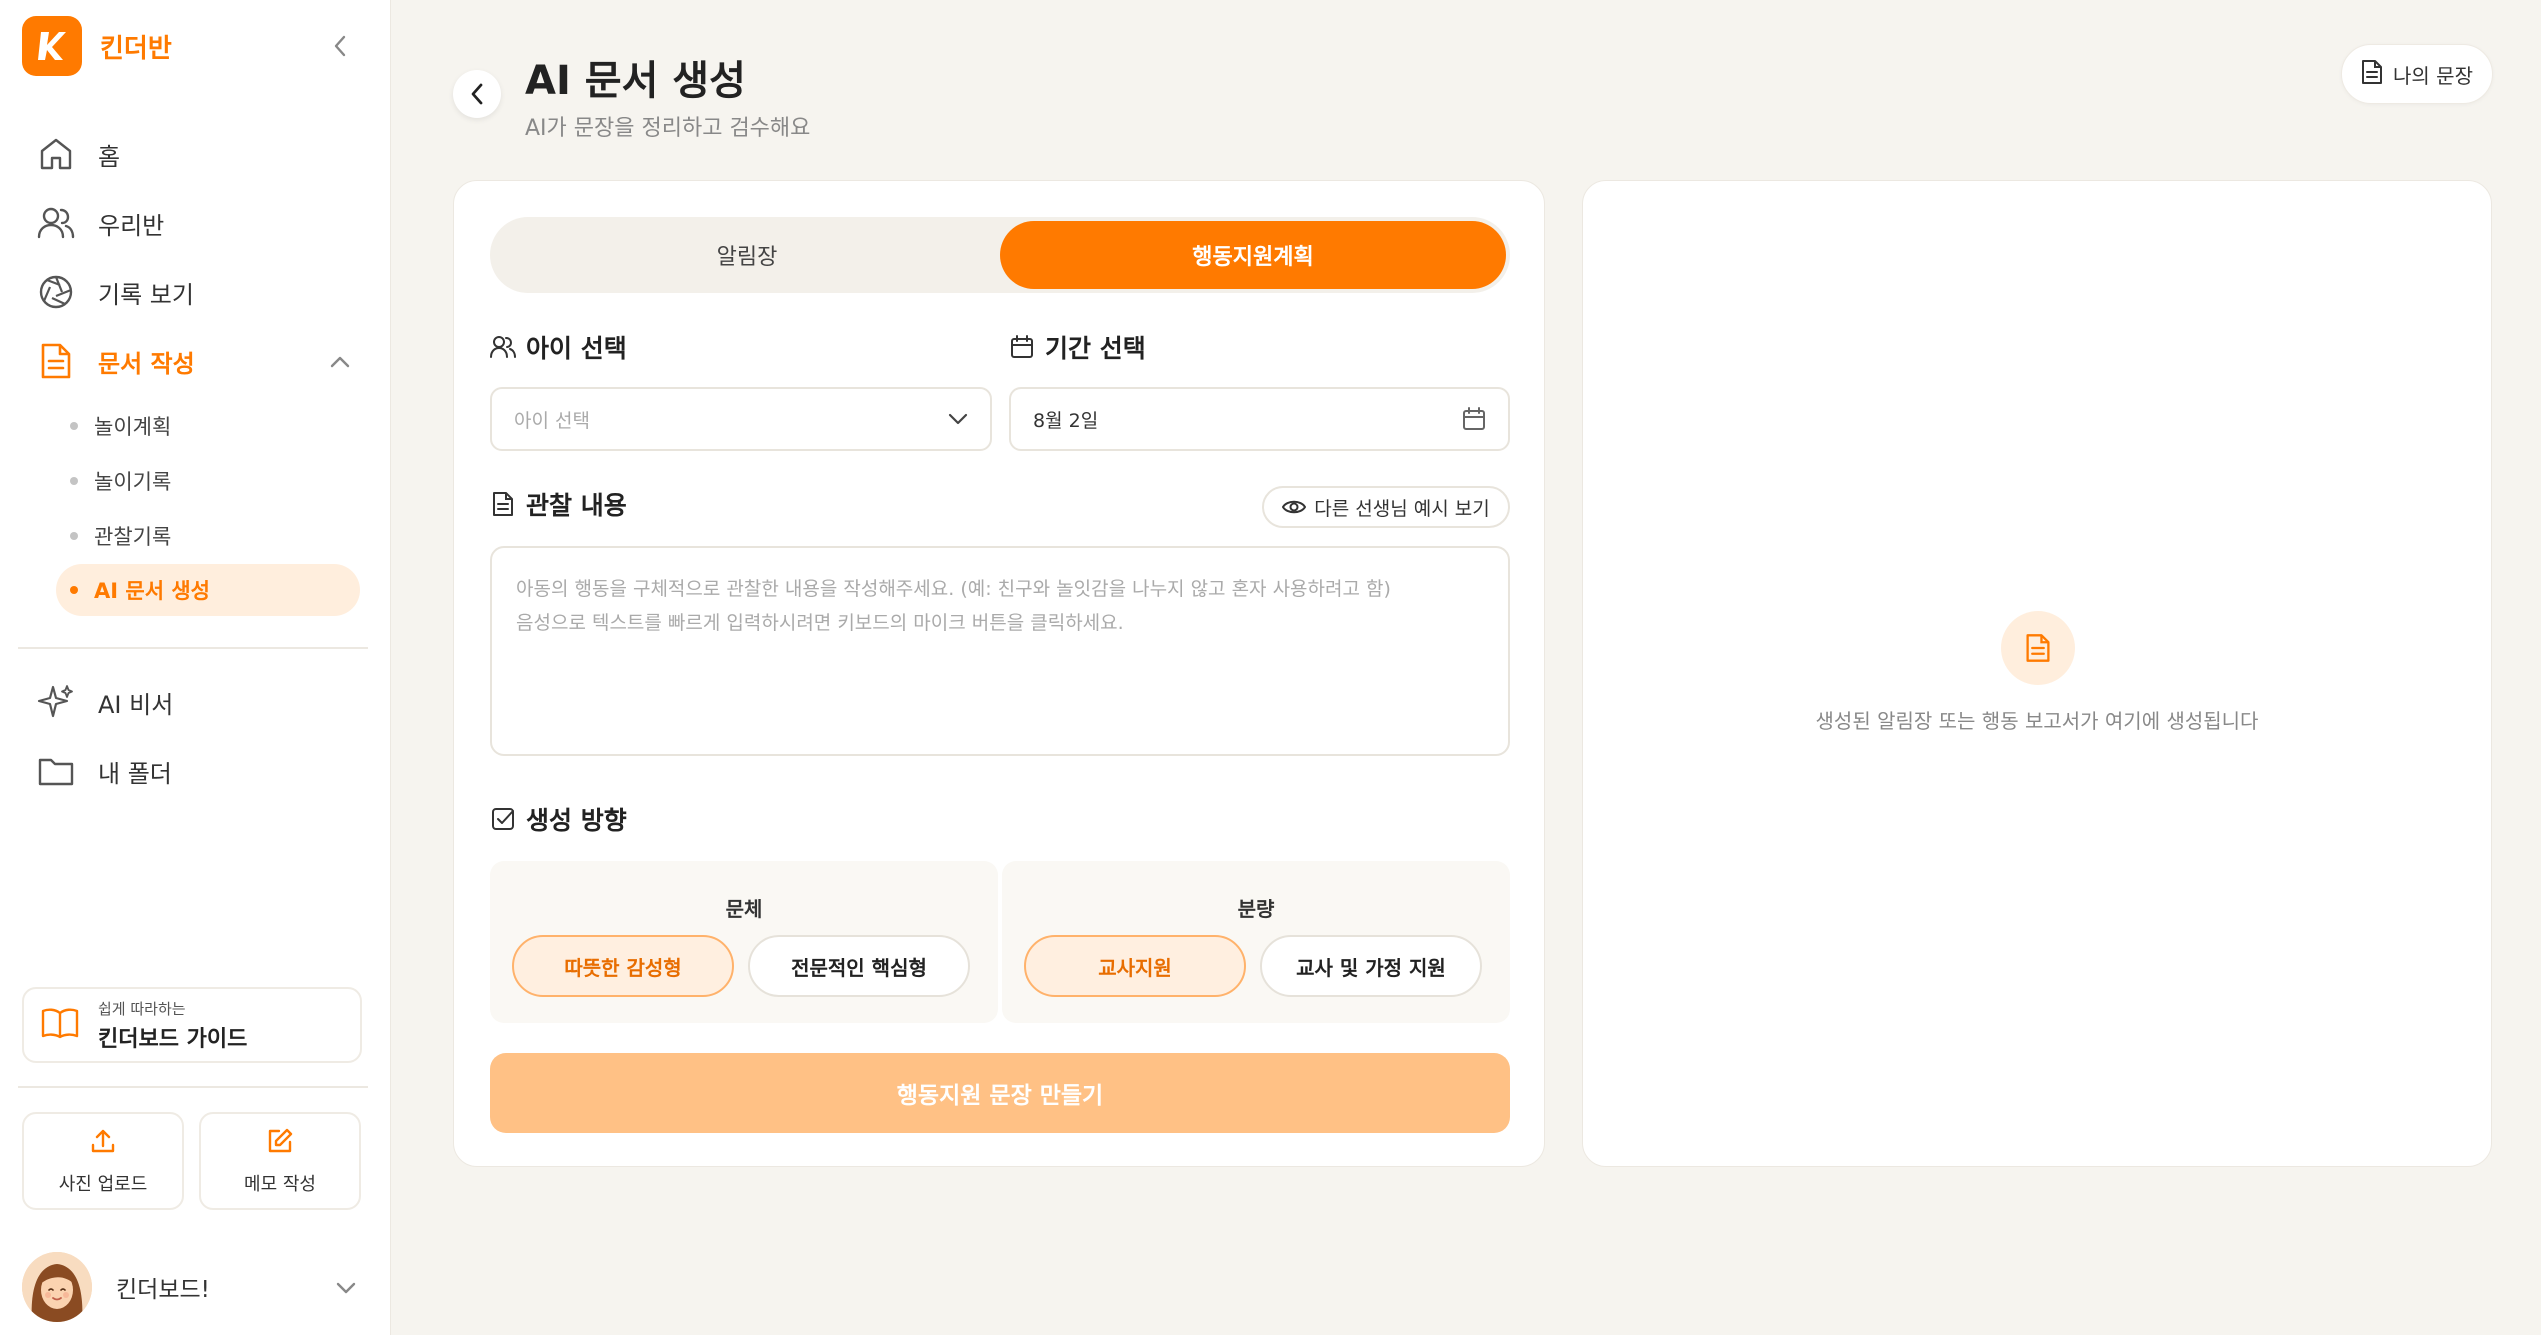 The width and height of the screenshot is (2541, 1335). What do you see at coordinates (623, 966) in the screenshot?
I see `style-option-warm: 따뜻한 감성형` at bounding box center [623, 966].